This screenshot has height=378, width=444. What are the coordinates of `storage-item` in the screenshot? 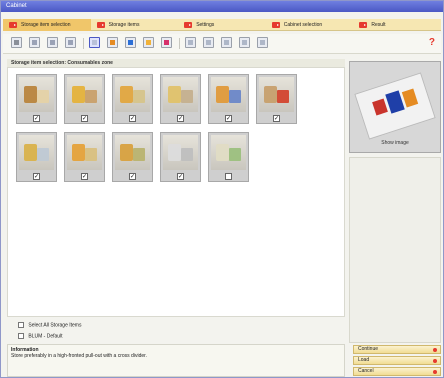 It's located at (228, 157).